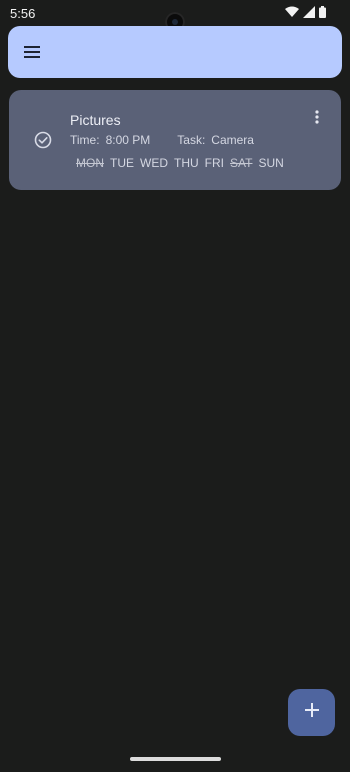 The image size is (350, 772). What do you see at coordinates (128, 140) in the screenshot?
I see `time-value: 8:00 PM` at bounding box center [128, 140].